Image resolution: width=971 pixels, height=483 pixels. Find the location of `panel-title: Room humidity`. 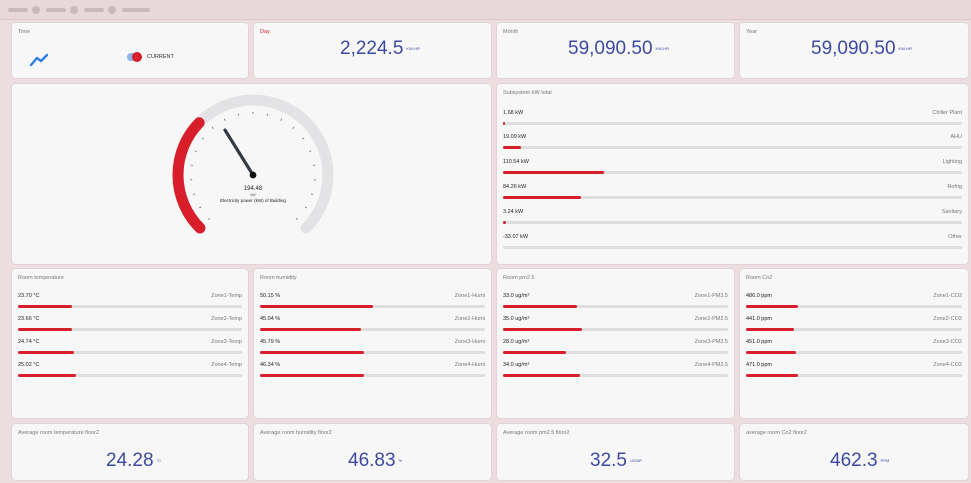

panel-title: Room humidity is located at coordinates (278, 278).